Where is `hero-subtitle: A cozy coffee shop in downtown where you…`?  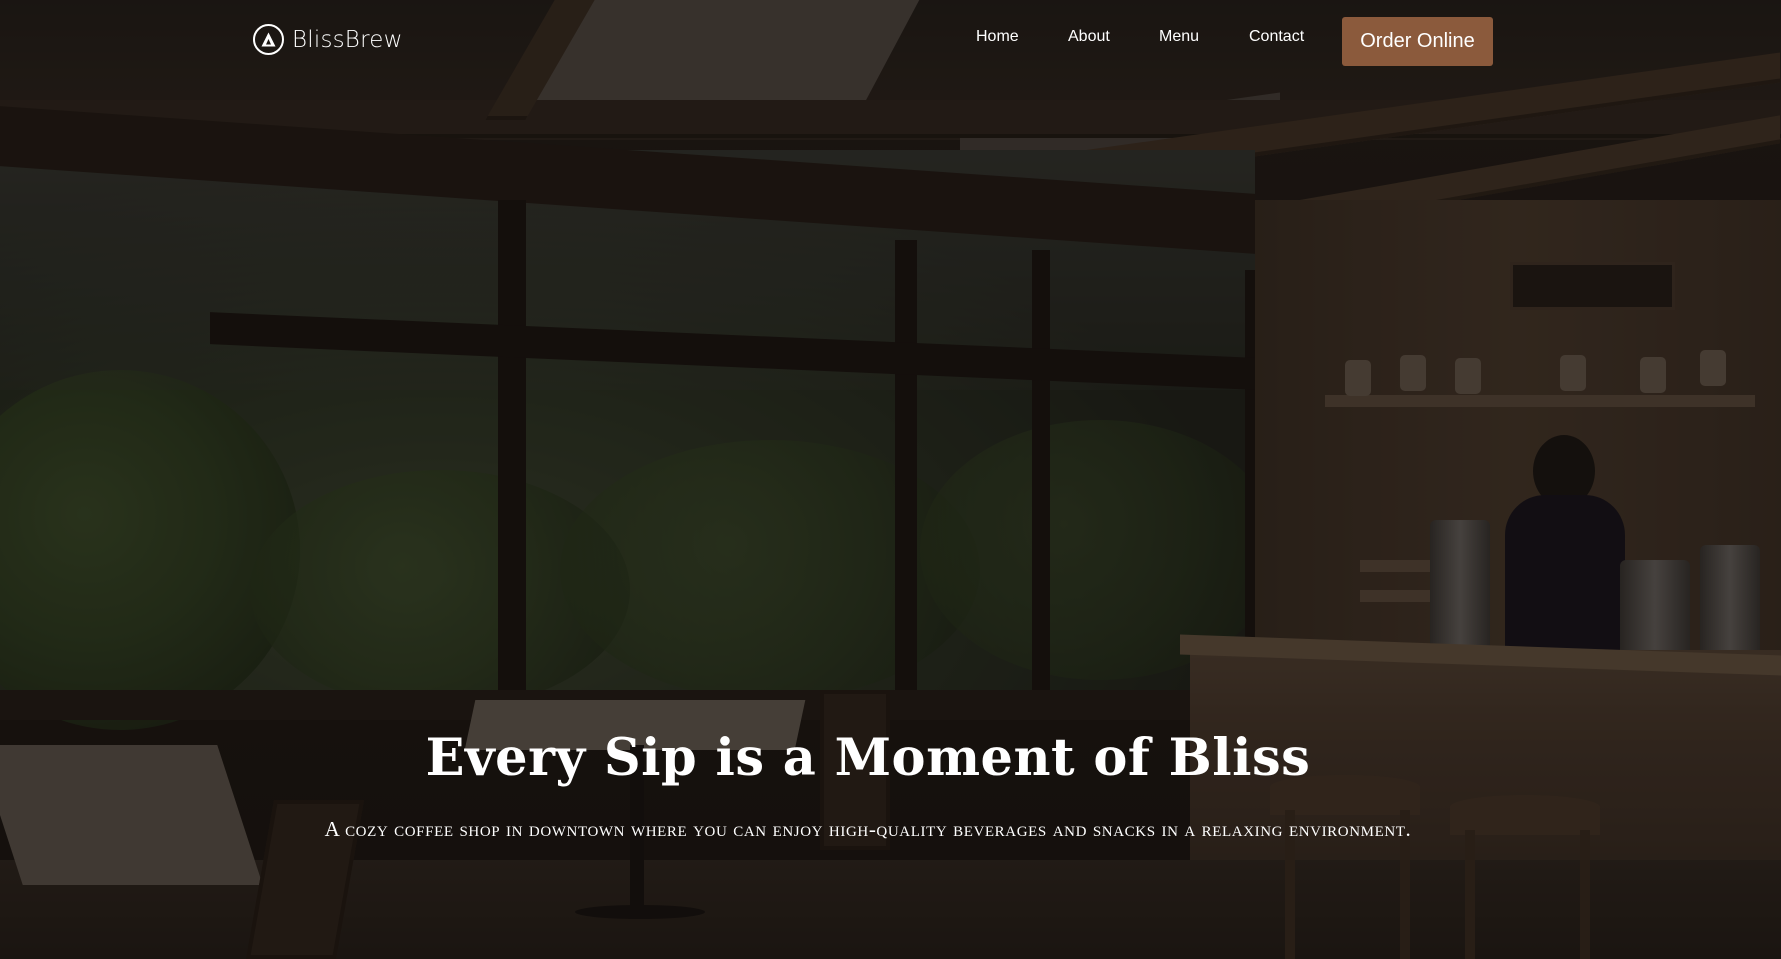
hero-subtitle: A cozy coffee shop in downtown where you… is located at coordinates (868, 829).